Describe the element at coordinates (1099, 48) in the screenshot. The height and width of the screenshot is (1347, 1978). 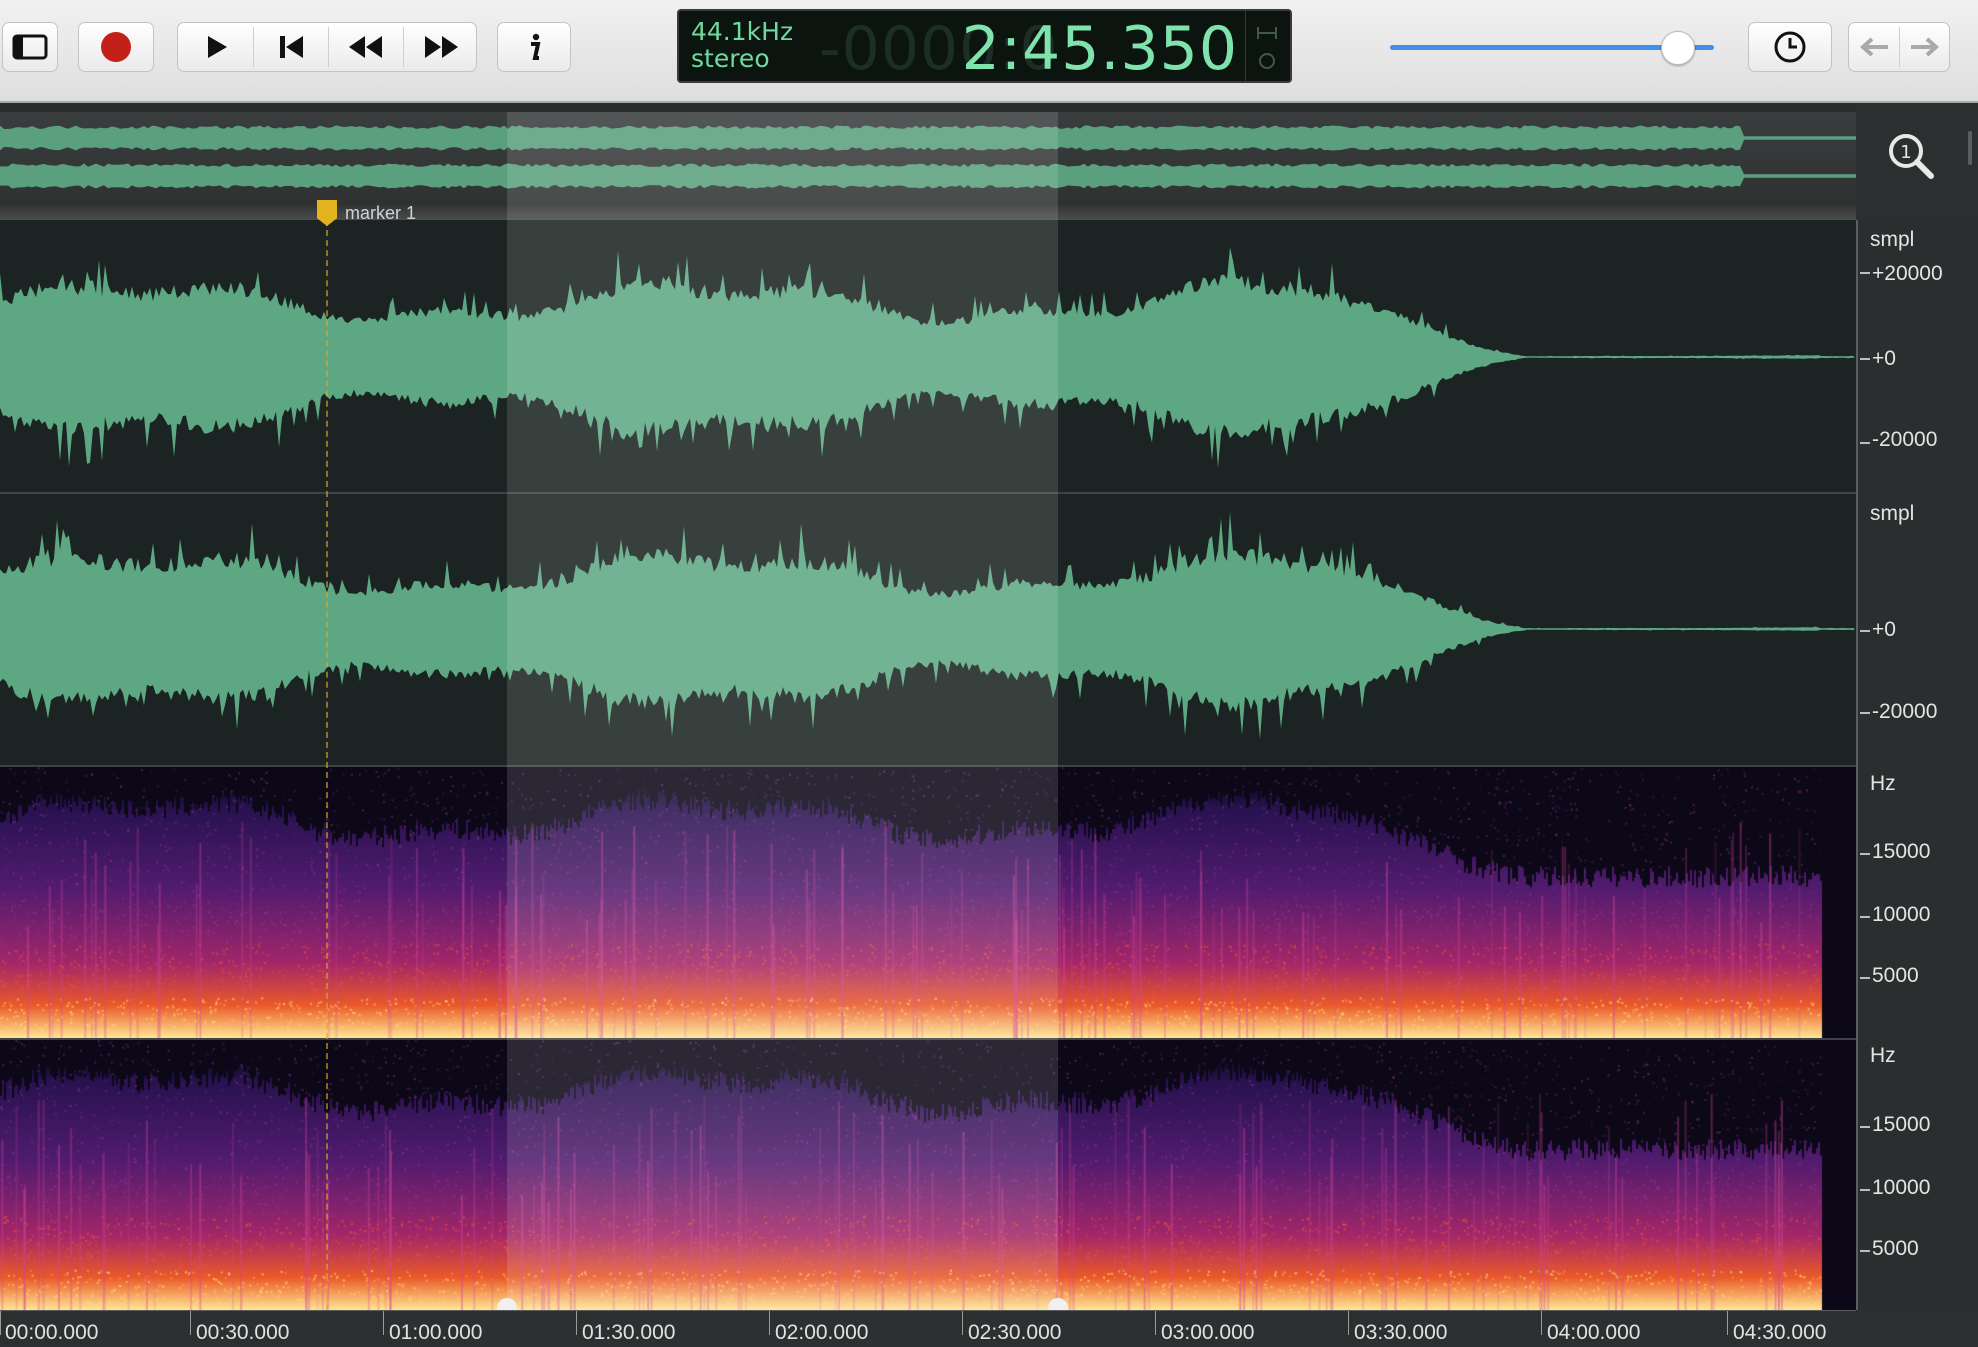
I see `playhead-time: 2:45.350` at that location.